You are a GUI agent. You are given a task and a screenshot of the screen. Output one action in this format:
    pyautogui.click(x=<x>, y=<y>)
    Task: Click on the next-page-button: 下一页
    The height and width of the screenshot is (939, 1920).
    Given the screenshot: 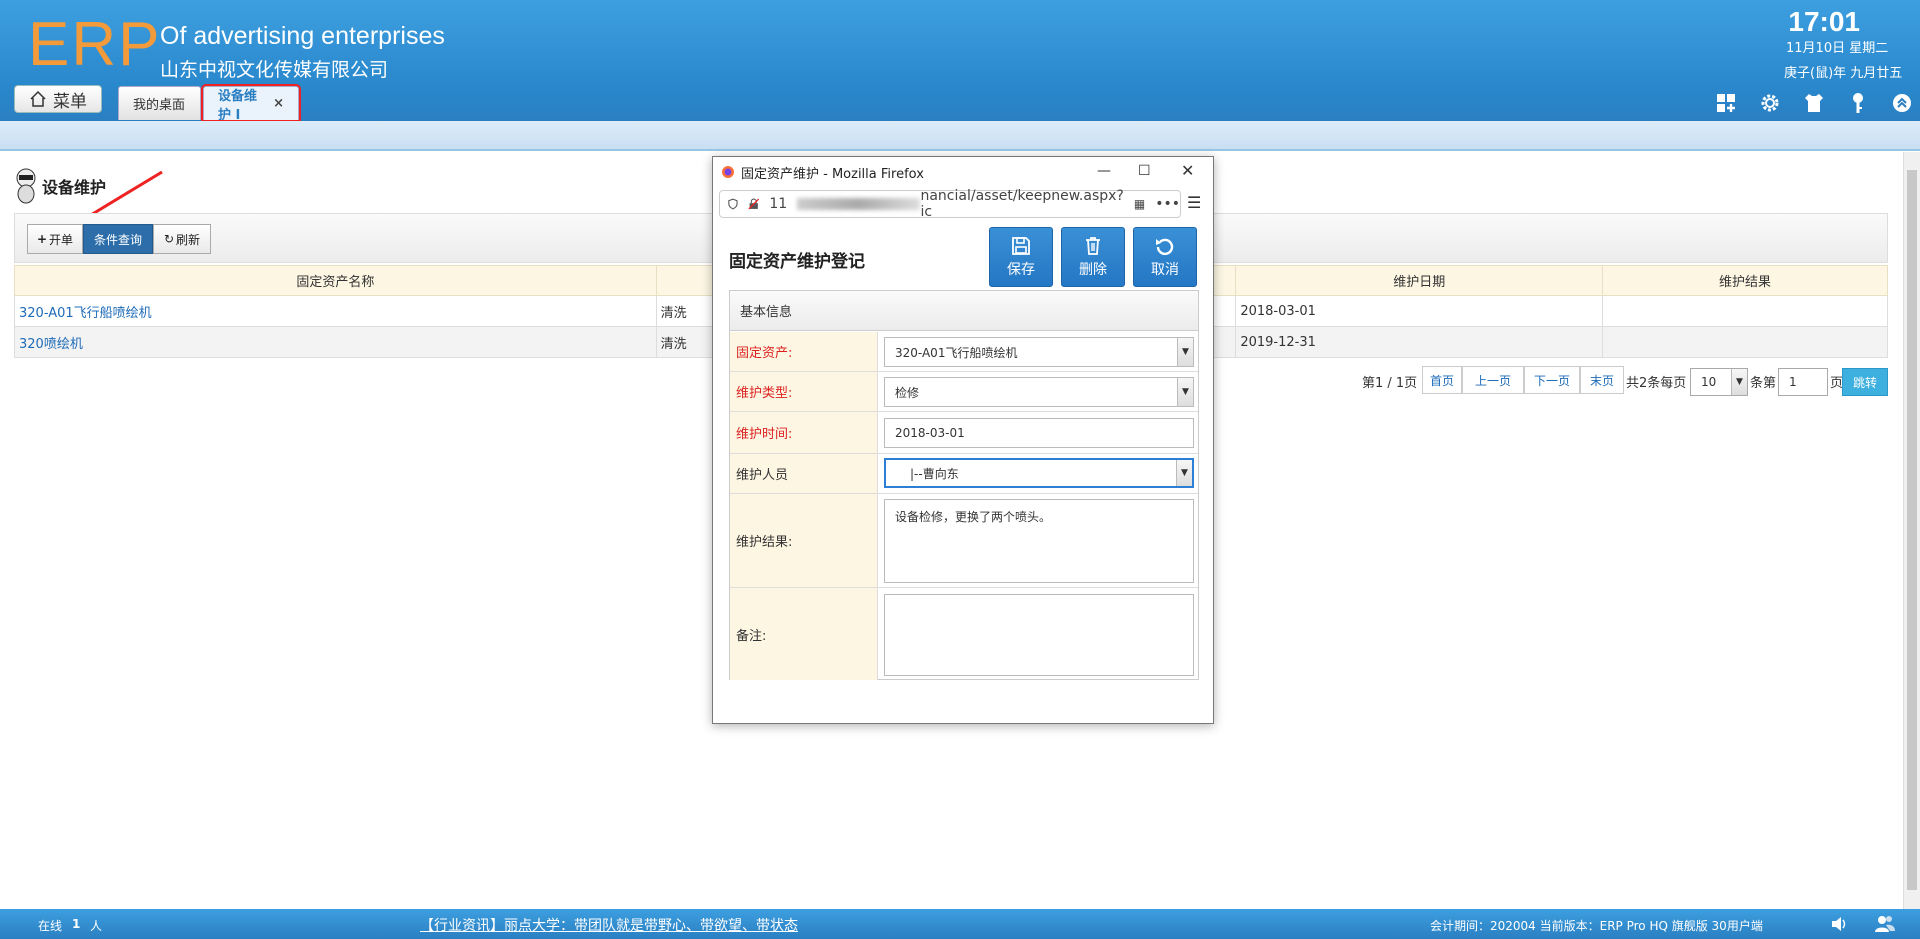 What is the action you would take?
    pyautogui.click(x=1552, y=380)
    